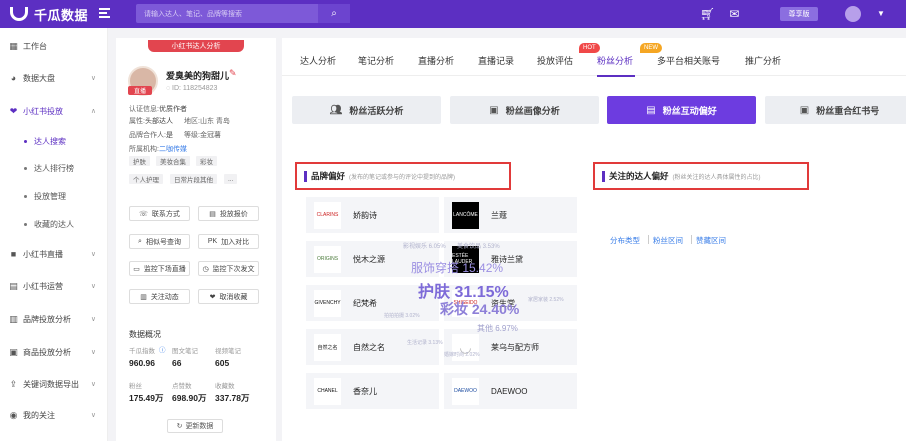 The width and height of the screenshot is (906, 441). I want to click on button-label: 关注动态, so click(164, 297).